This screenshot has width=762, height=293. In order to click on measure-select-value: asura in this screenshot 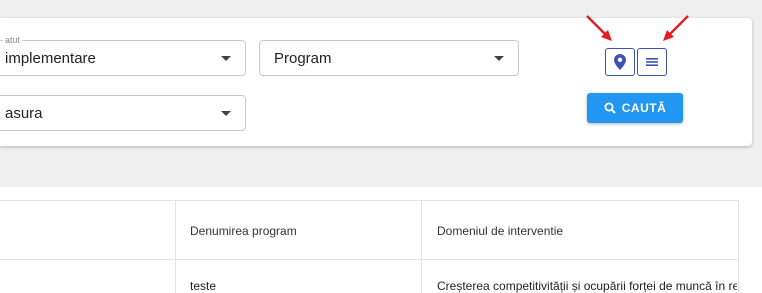, I will do `click(24, 113)`.